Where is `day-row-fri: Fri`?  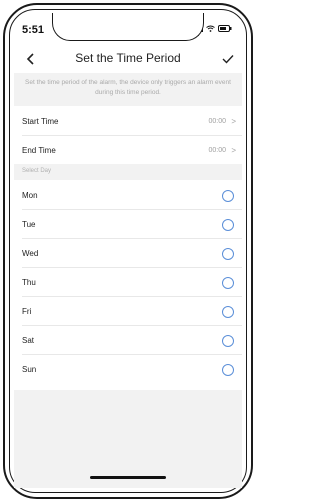
day-row-fri: Fri is located at coordinates (128, 311).